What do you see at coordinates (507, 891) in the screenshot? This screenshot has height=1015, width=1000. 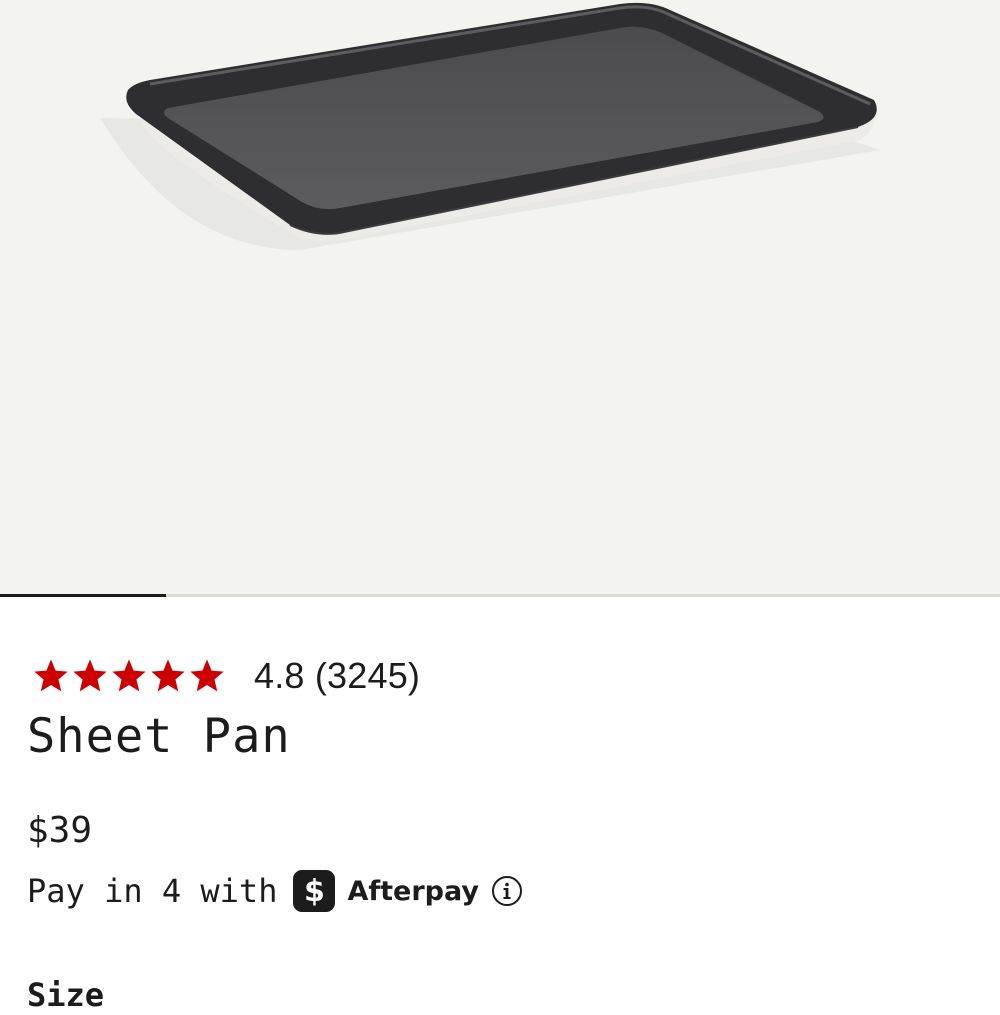 I see `info-circle-icon` at bounding box center [507, 891].